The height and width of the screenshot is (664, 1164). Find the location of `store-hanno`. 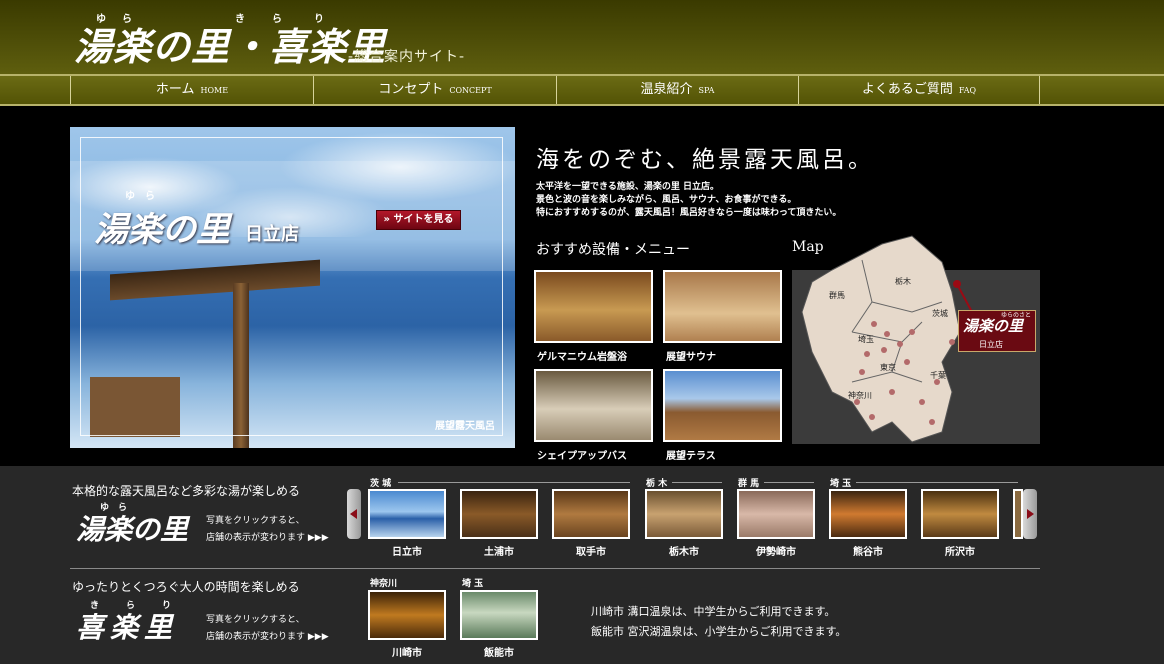

store-hanno is located at coordinates (499, 615).